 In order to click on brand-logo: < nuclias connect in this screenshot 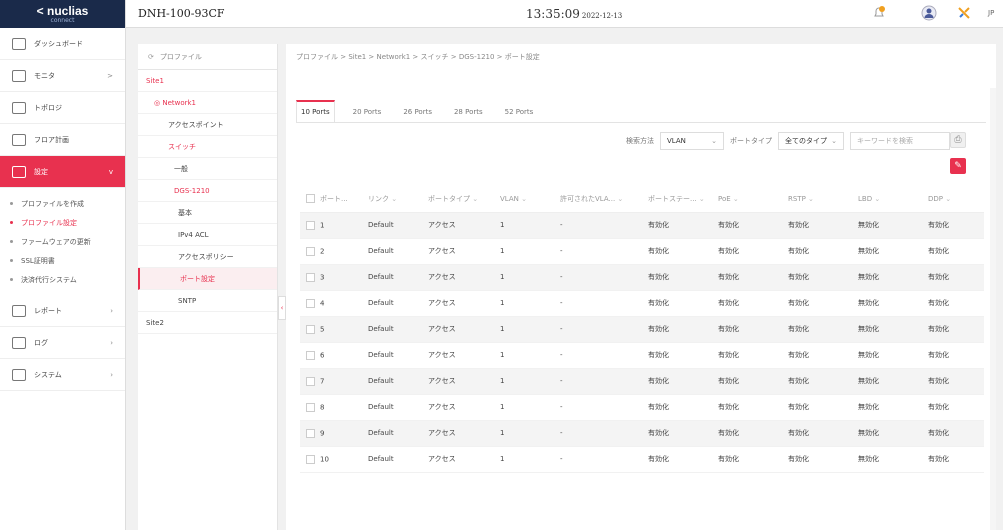, I will do `click(62, 14)`.